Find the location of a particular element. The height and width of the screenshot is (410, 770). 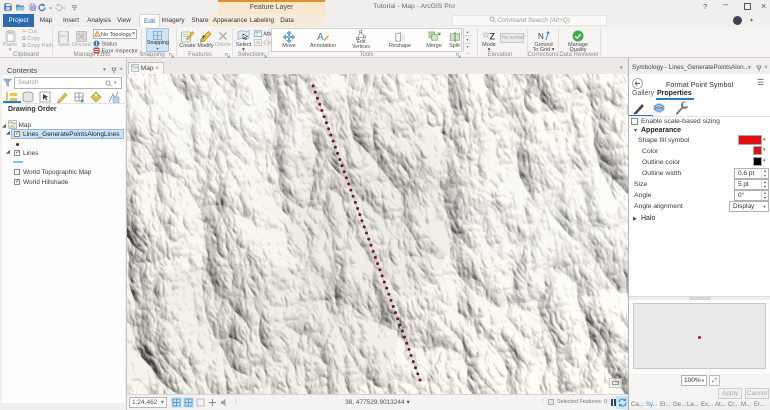

svg-text: Z is located at coordinates (492, 37).